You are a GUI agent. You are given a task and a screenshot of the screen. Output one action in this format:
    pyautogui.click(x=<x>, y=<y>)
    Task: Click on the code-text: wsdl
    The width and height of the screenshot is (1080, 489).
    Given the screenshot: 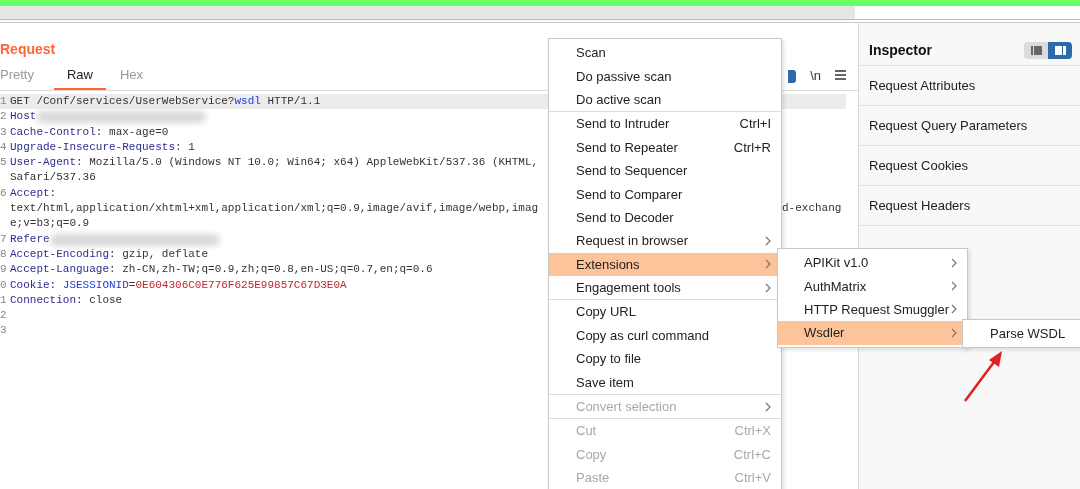 What is the action you would take?
    pyautogui.click(x=247, y=101)
    